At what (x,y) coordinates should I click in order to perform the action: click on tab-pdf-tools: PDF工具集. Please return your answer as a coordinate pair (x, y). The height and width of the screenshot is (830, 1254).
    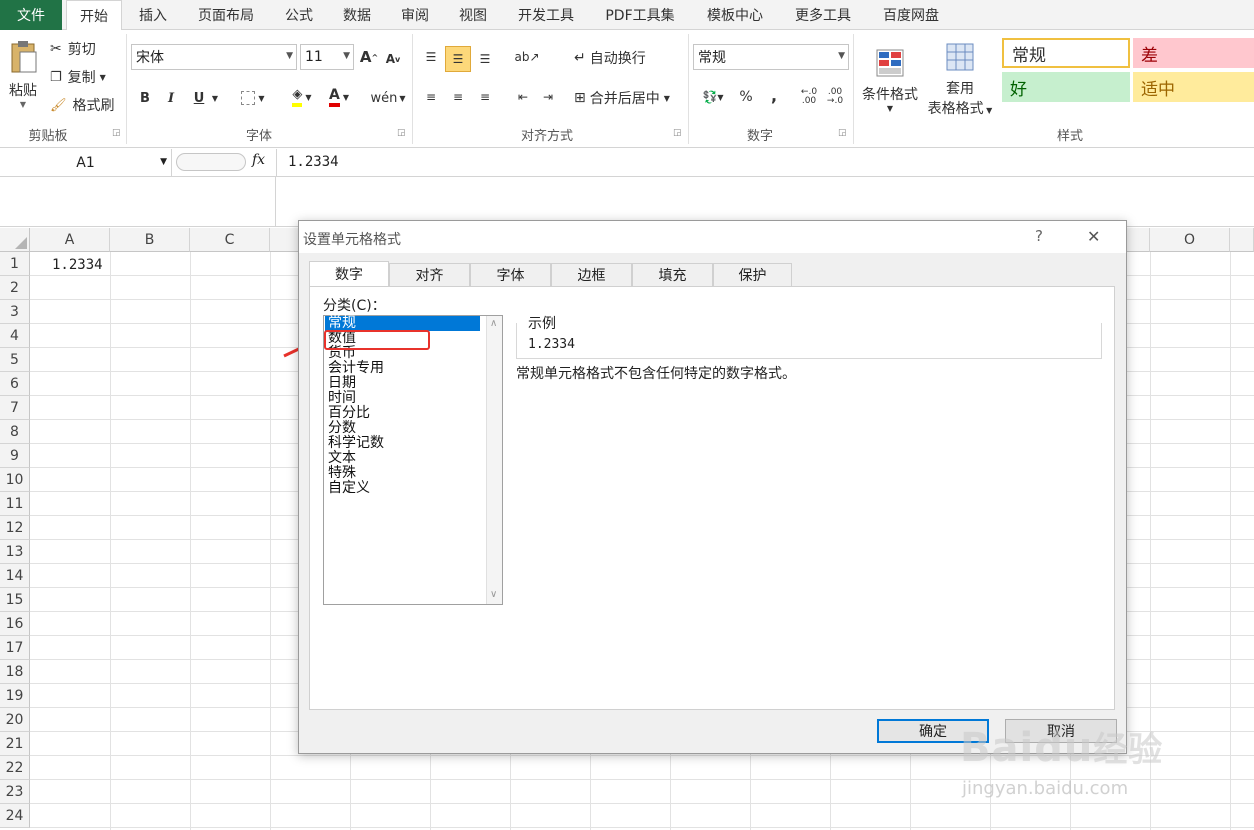
    Looking at the image, I should click on (640, 15).